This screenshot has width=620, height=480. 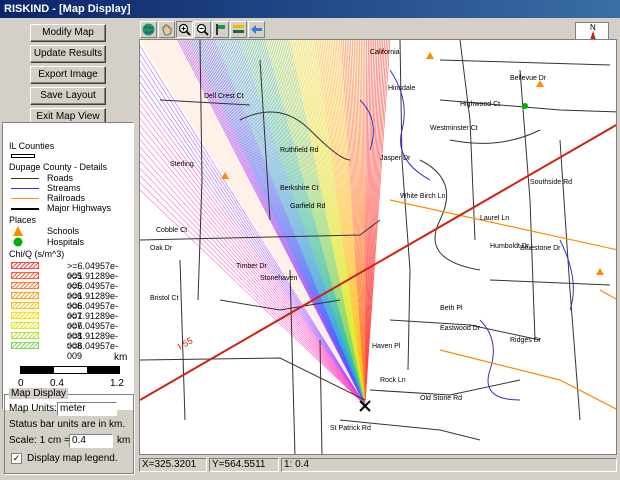 I want to click on window-title: RISKIND - [Map Display], so click(x=67, y=9).